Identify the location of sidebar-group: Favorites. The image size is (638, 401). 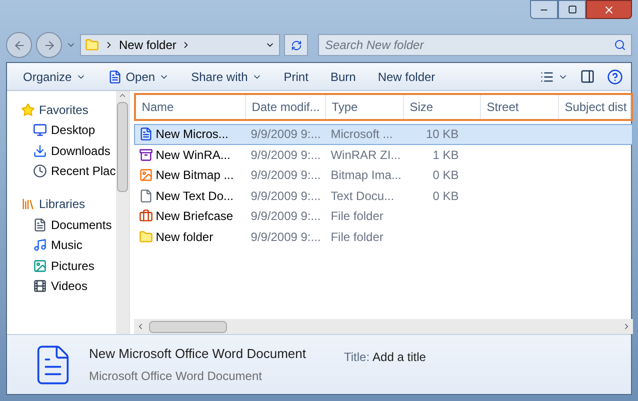
(61, 109).